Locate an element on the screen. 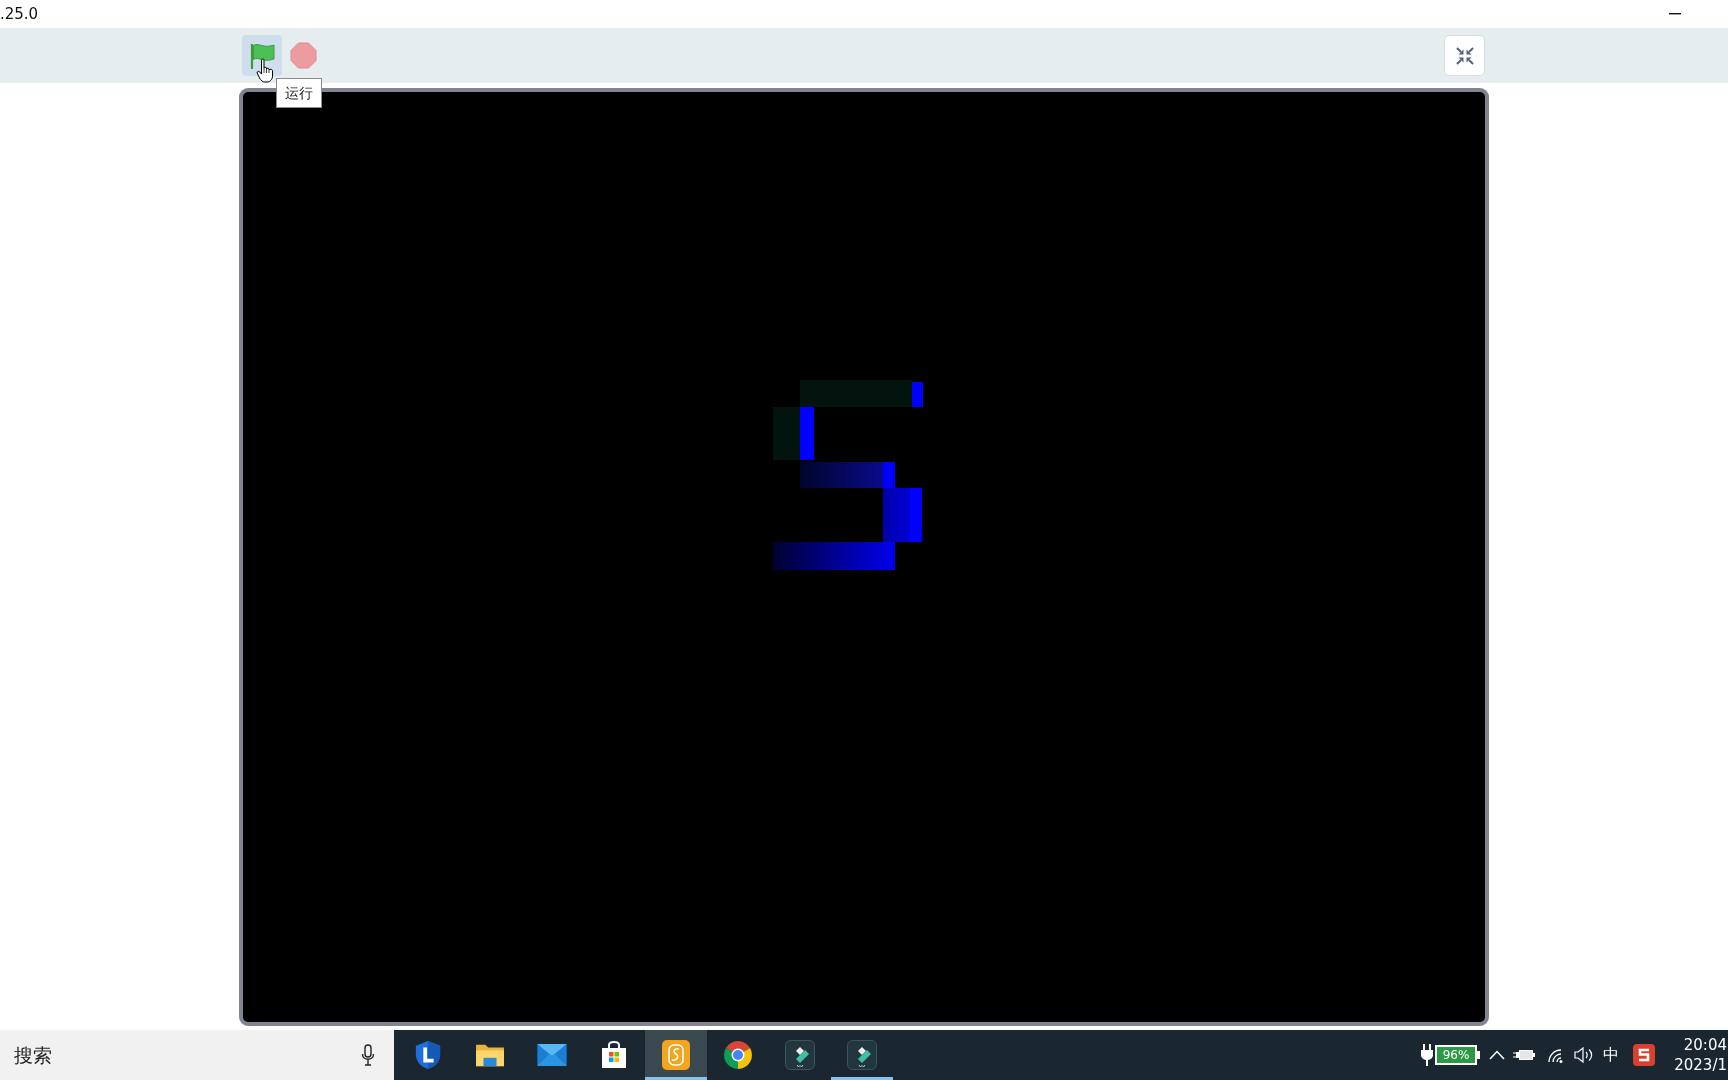  search-field: 搜索 is located at coordinates (197, 1055).